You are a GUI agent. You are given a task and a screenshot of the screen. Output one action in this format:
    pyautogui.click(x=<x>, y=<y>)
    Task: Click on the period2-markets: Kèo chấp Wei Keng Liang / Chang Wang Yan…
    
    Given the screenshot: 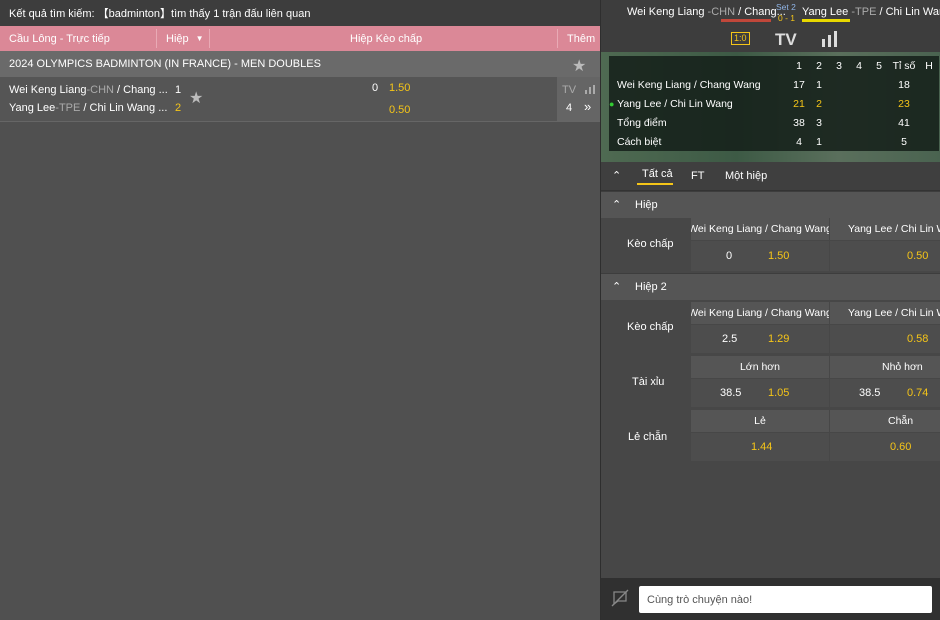 What is the action you would take?
    pyautogui.click(x=770, y=382)
    